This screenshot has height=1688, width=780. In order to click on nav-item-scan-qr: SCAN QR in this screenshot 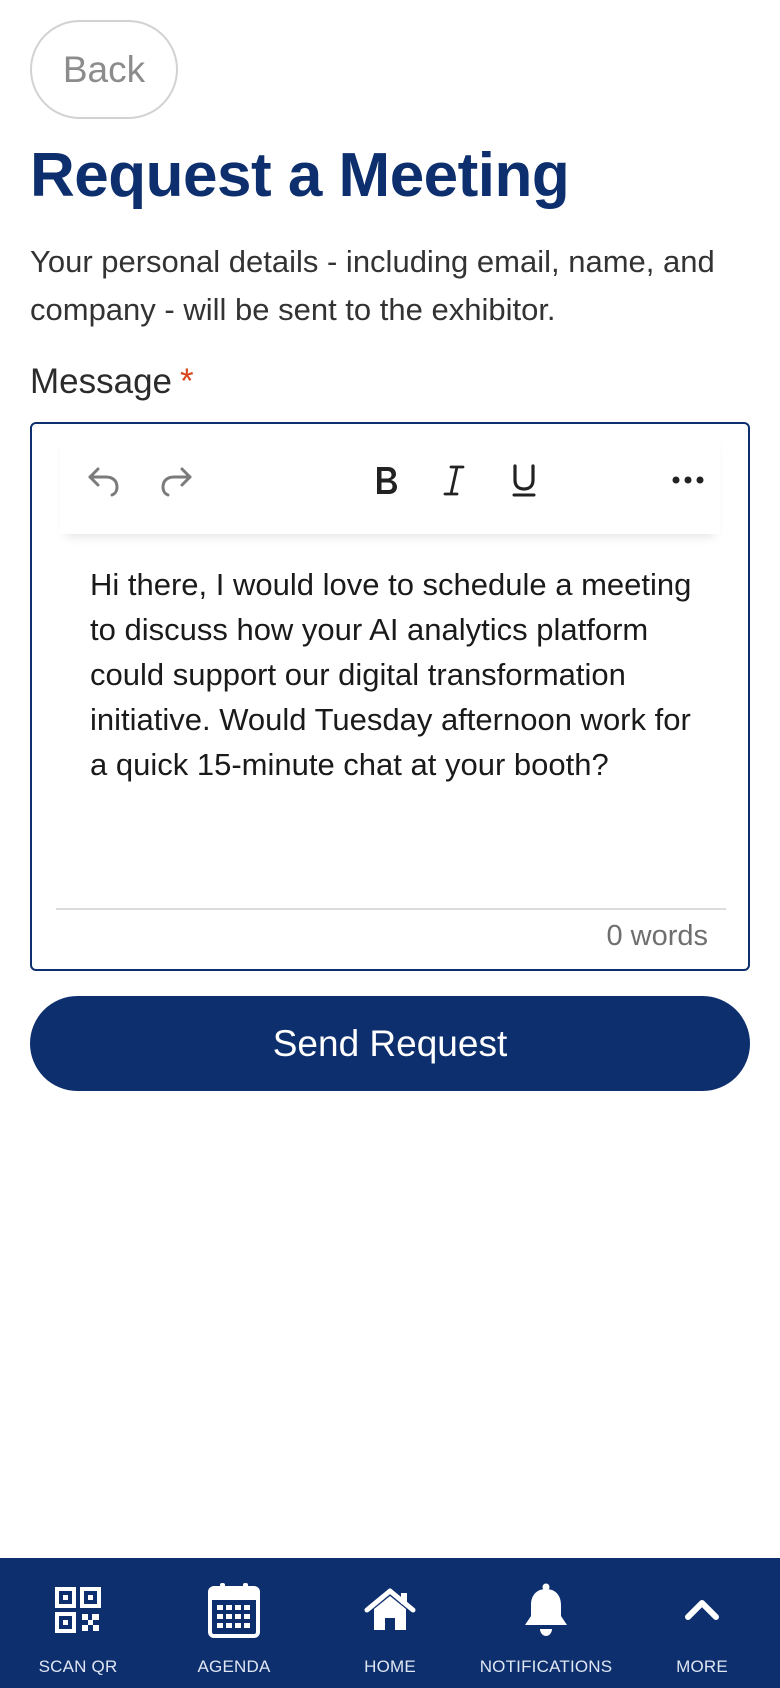, I will do `click(78, 1623)`.